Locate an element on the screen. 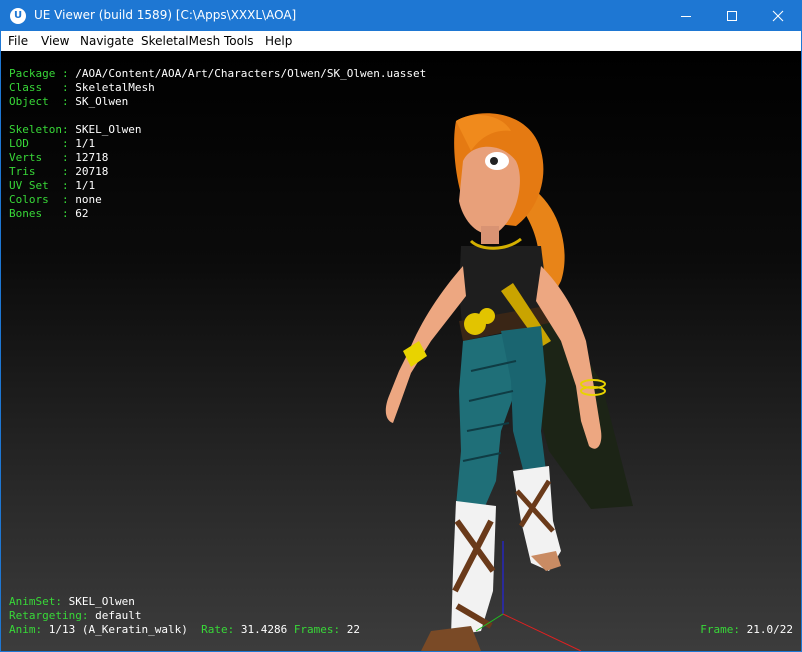 Image resolution: width=802 pixels, height=652 pixels. verts-label: Verts : is located at coordinates (42, 157).